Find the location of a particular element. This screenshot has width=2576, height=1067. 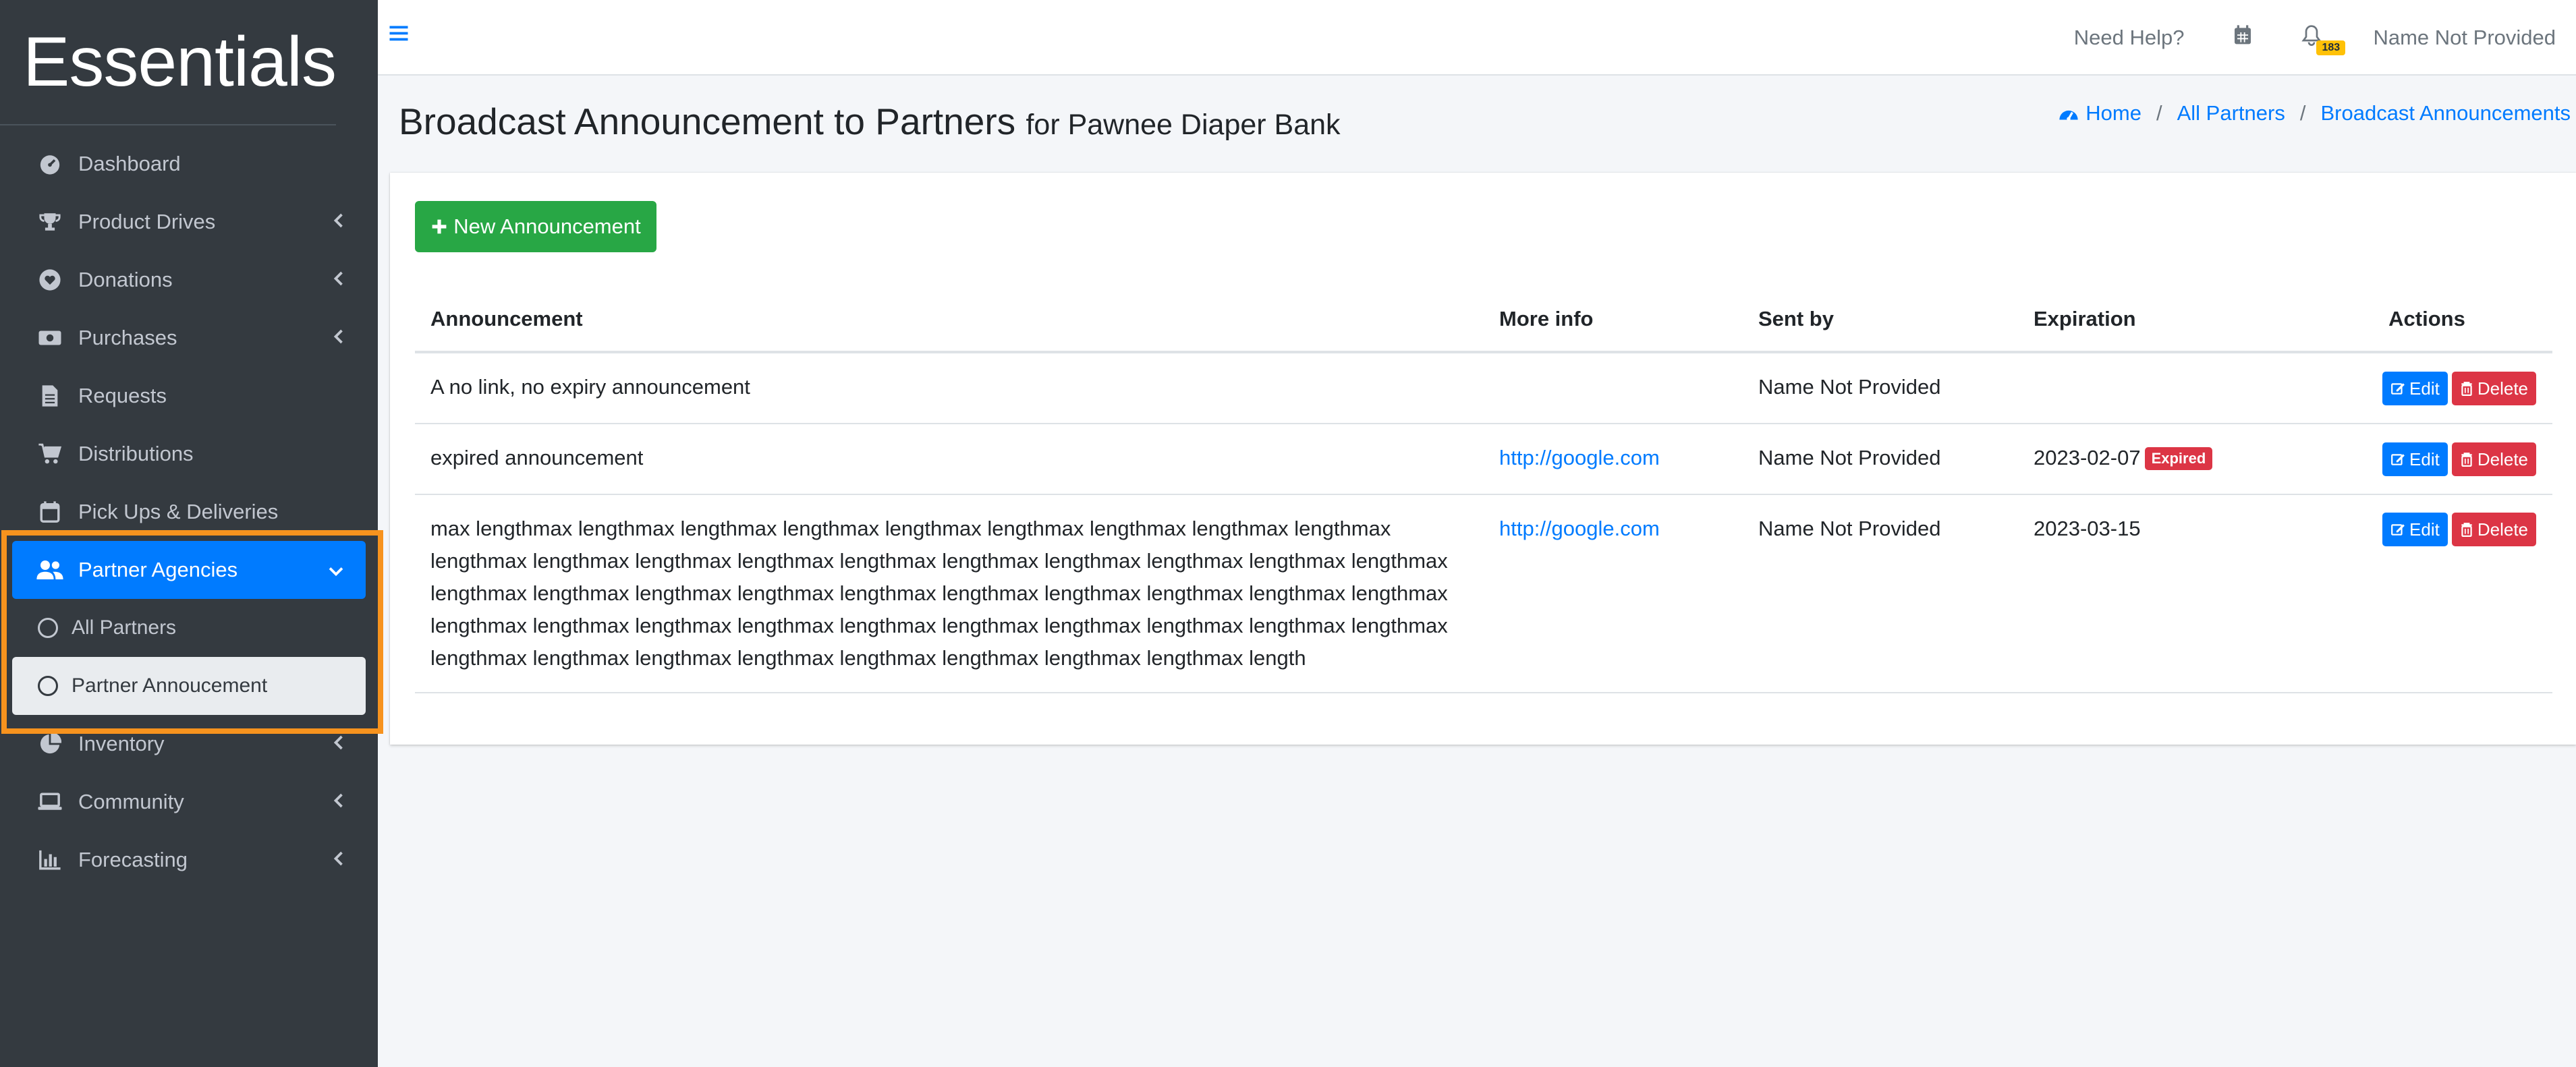

announcement-cell: expired announcement is located at coordinates (949, 459).